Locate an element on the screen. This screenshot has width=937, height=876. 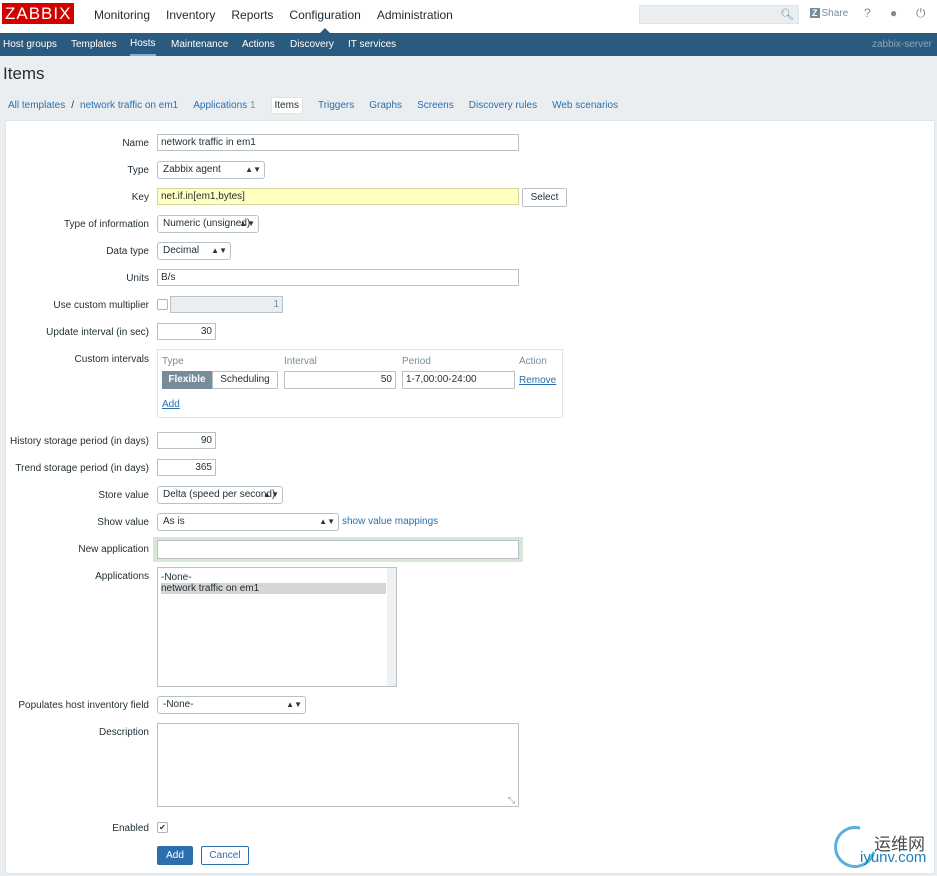
store-value-select: Delta (speed per second) ▲▼ is located at coordinates (220, 495).